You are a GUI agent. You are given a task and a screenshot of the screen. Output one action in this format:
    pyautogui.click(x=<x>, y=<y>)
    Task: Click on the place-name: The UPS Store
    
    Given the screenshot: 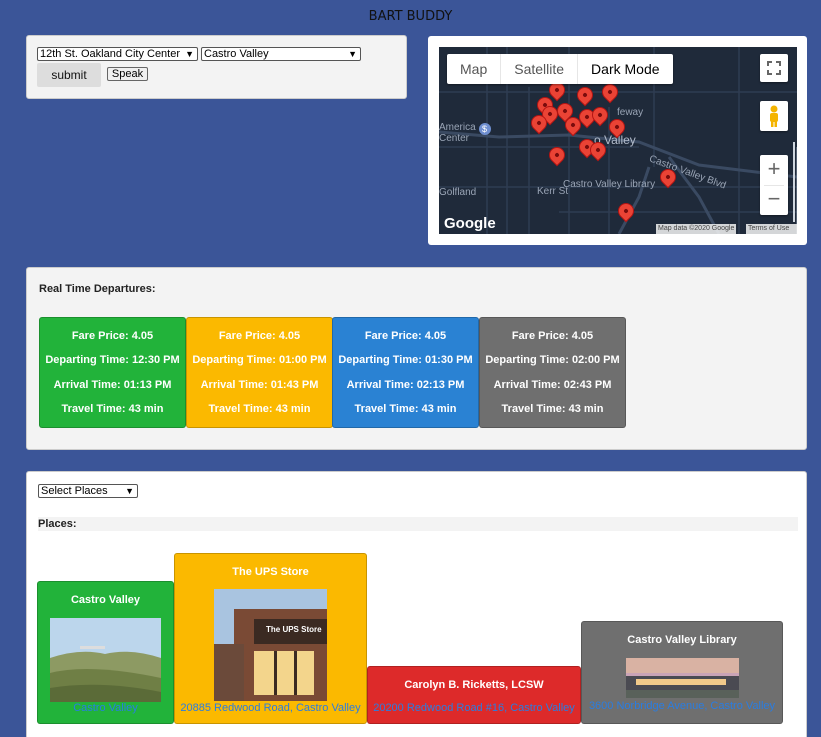 What is the action you would take?
    pyautogui.click(x=270, y=572)
    